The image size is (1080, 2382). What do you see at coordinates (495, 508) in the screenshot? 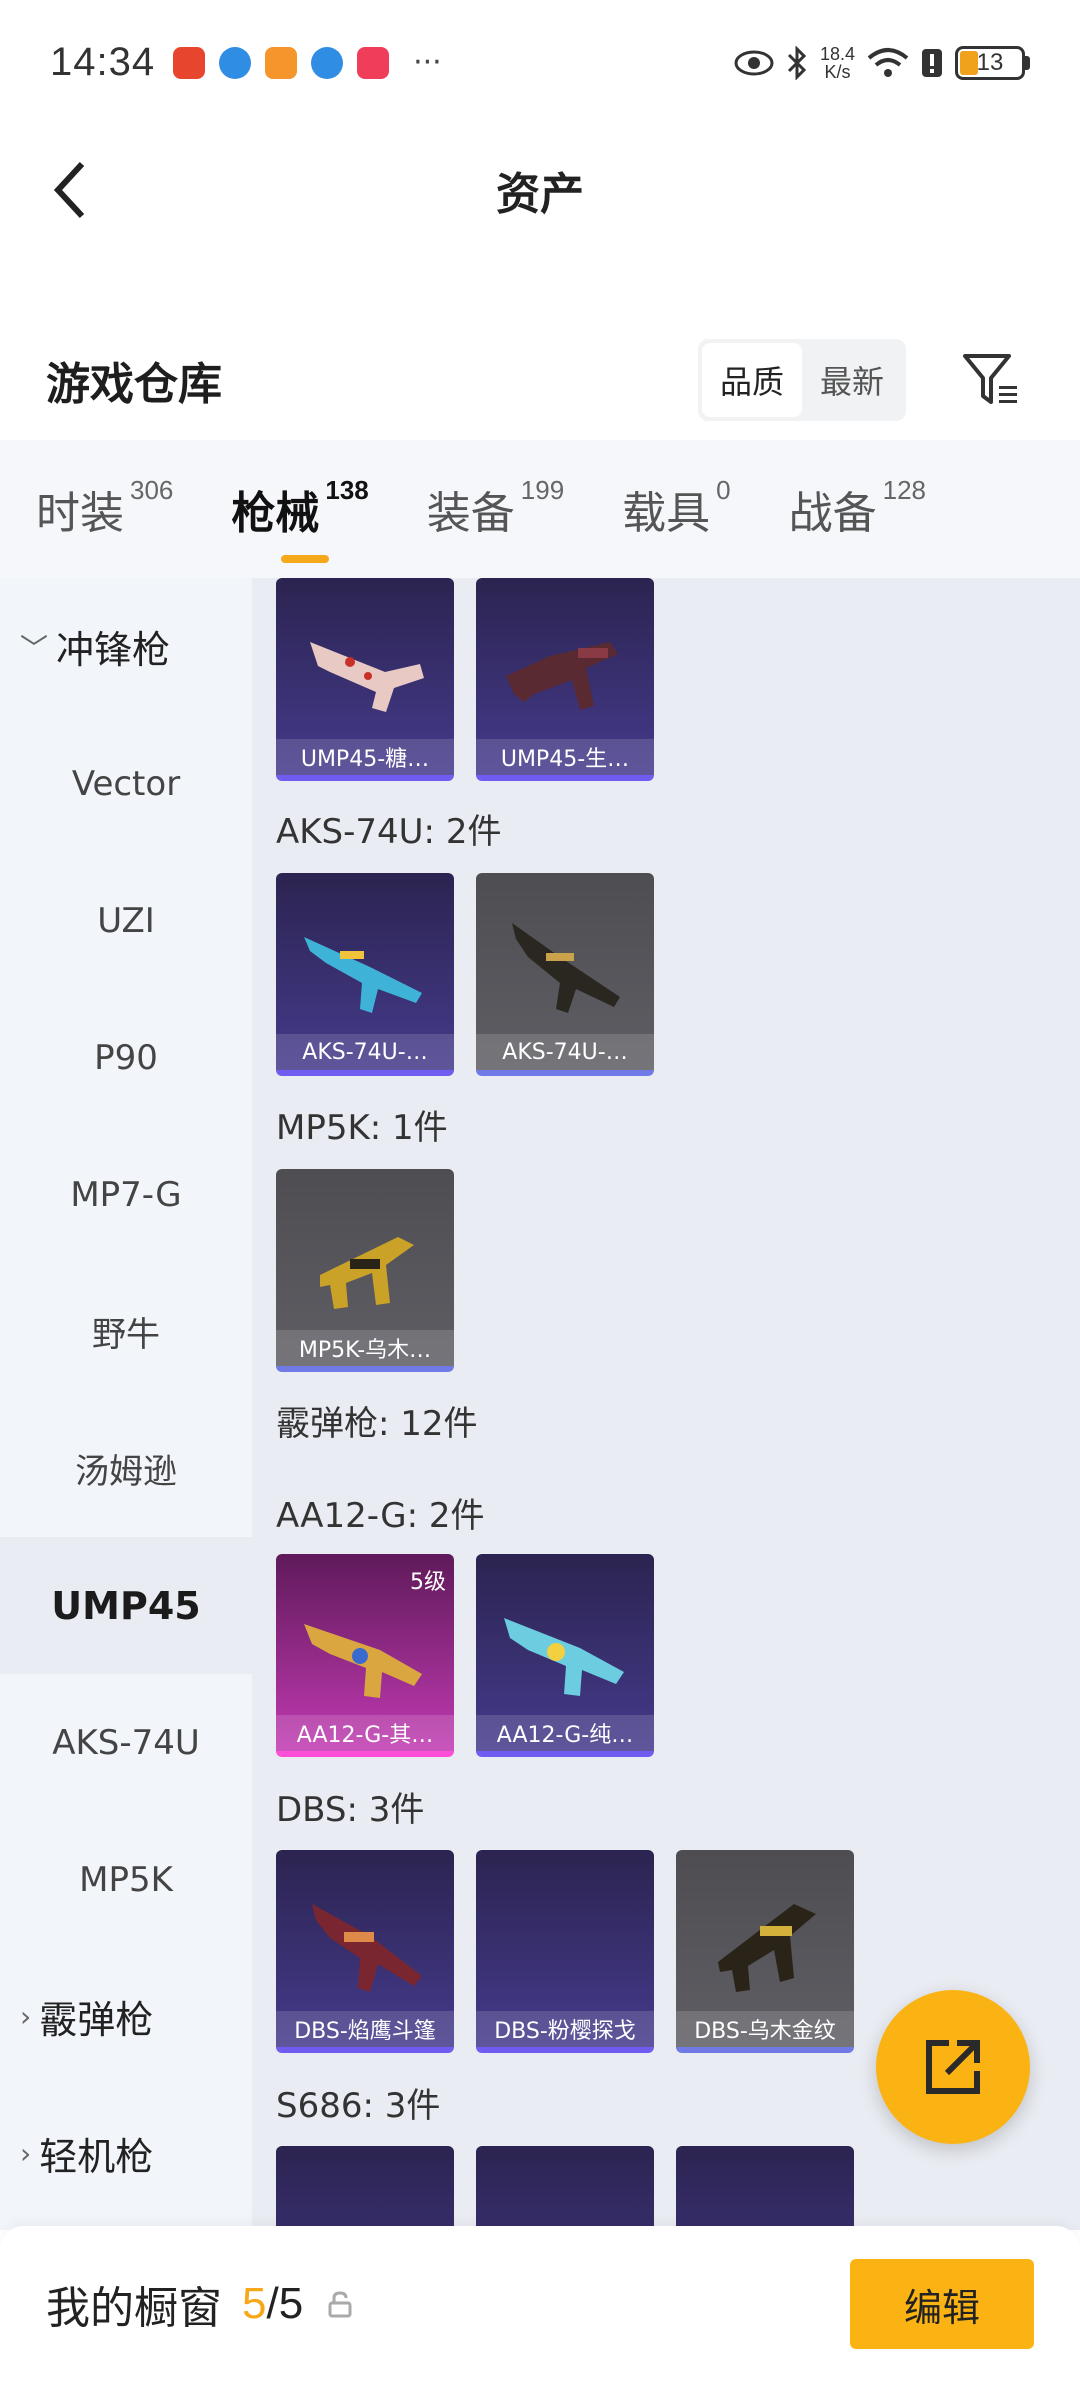
I see `tab-equipment: 装备 199` at bounding box center [495, 508].